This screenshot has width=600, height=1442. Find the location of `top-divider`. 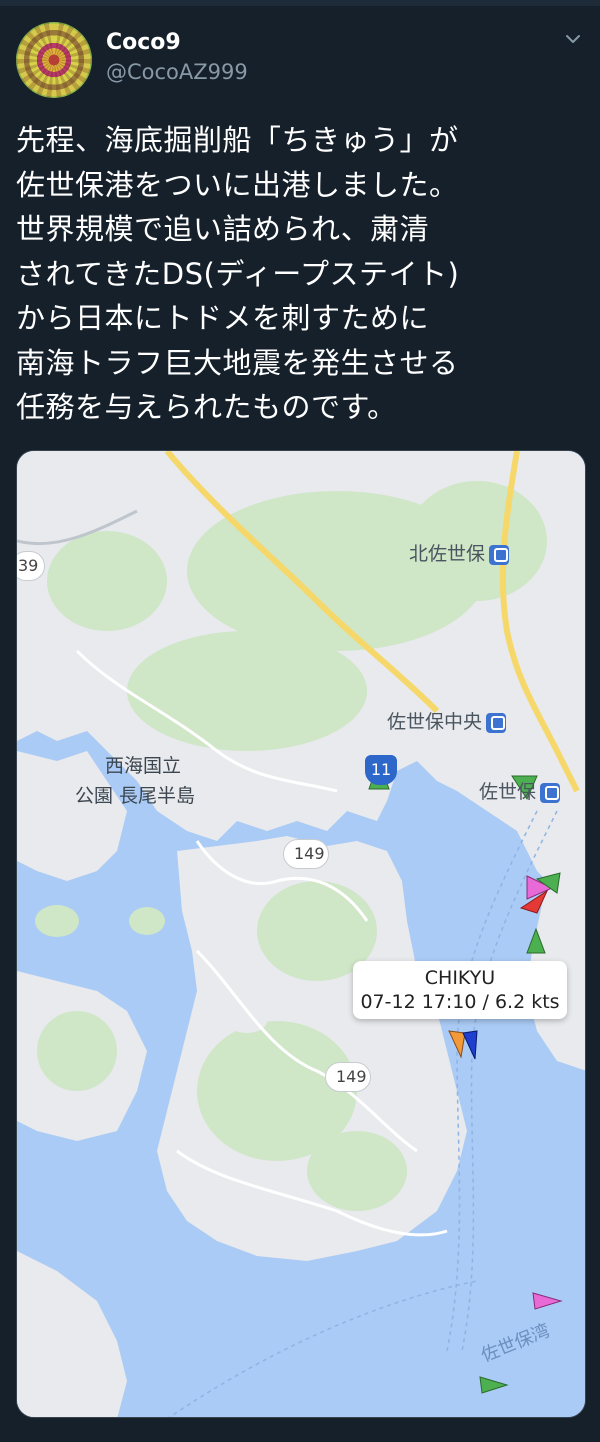

top-divider is located at coordinates (300, 3).